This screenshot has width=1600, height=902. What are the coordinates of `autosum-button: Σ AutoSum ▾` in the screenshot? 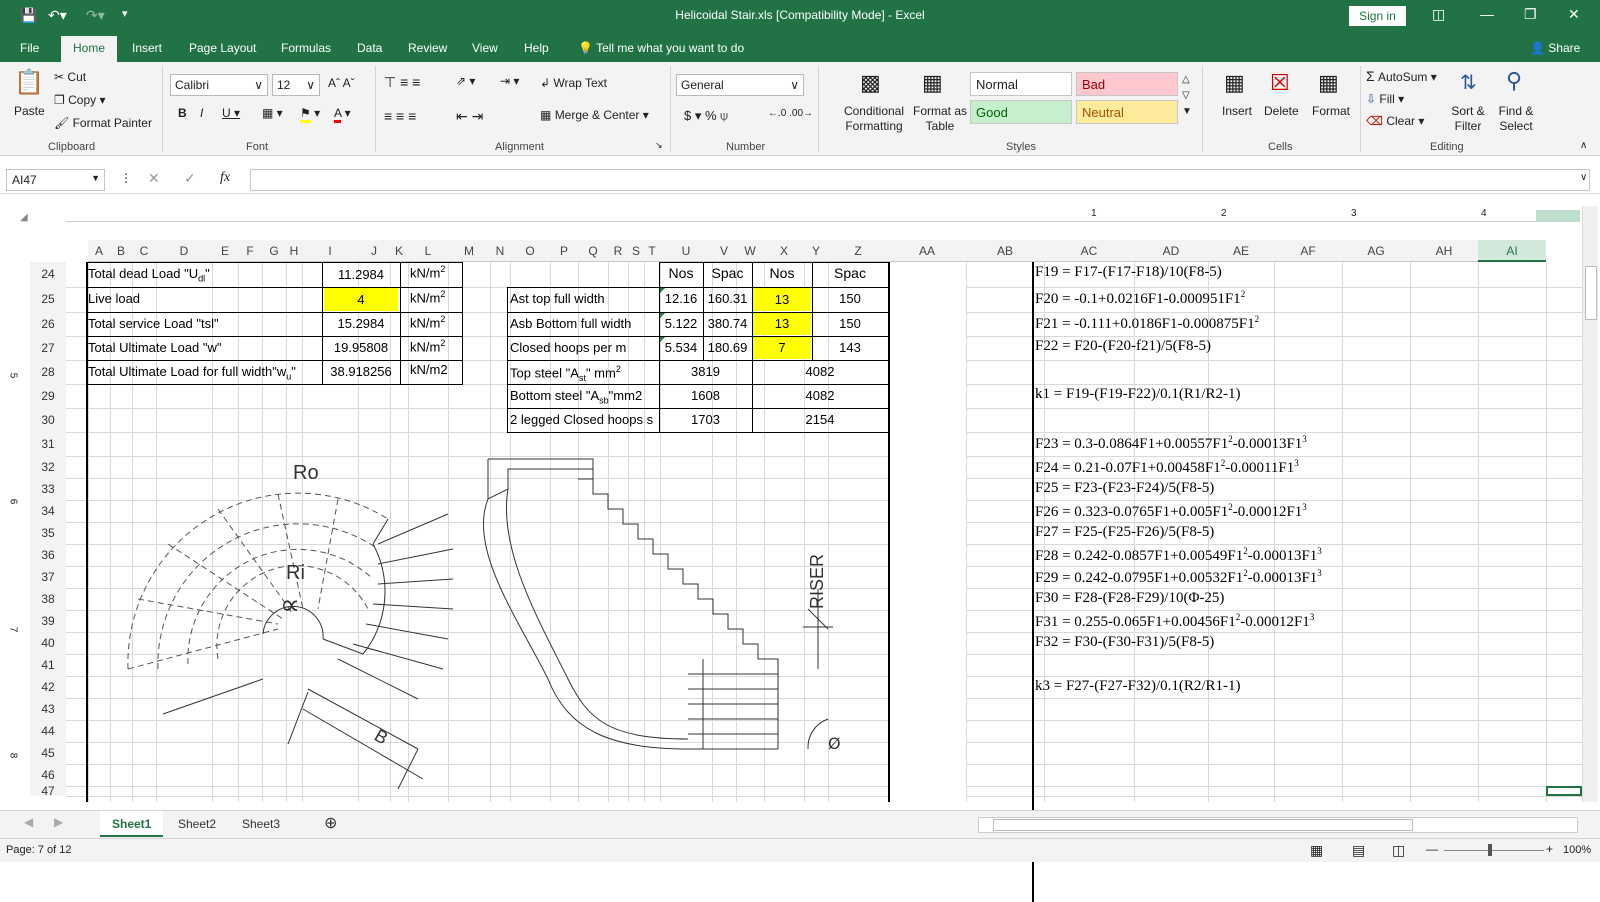 It's located at (1401, 76).